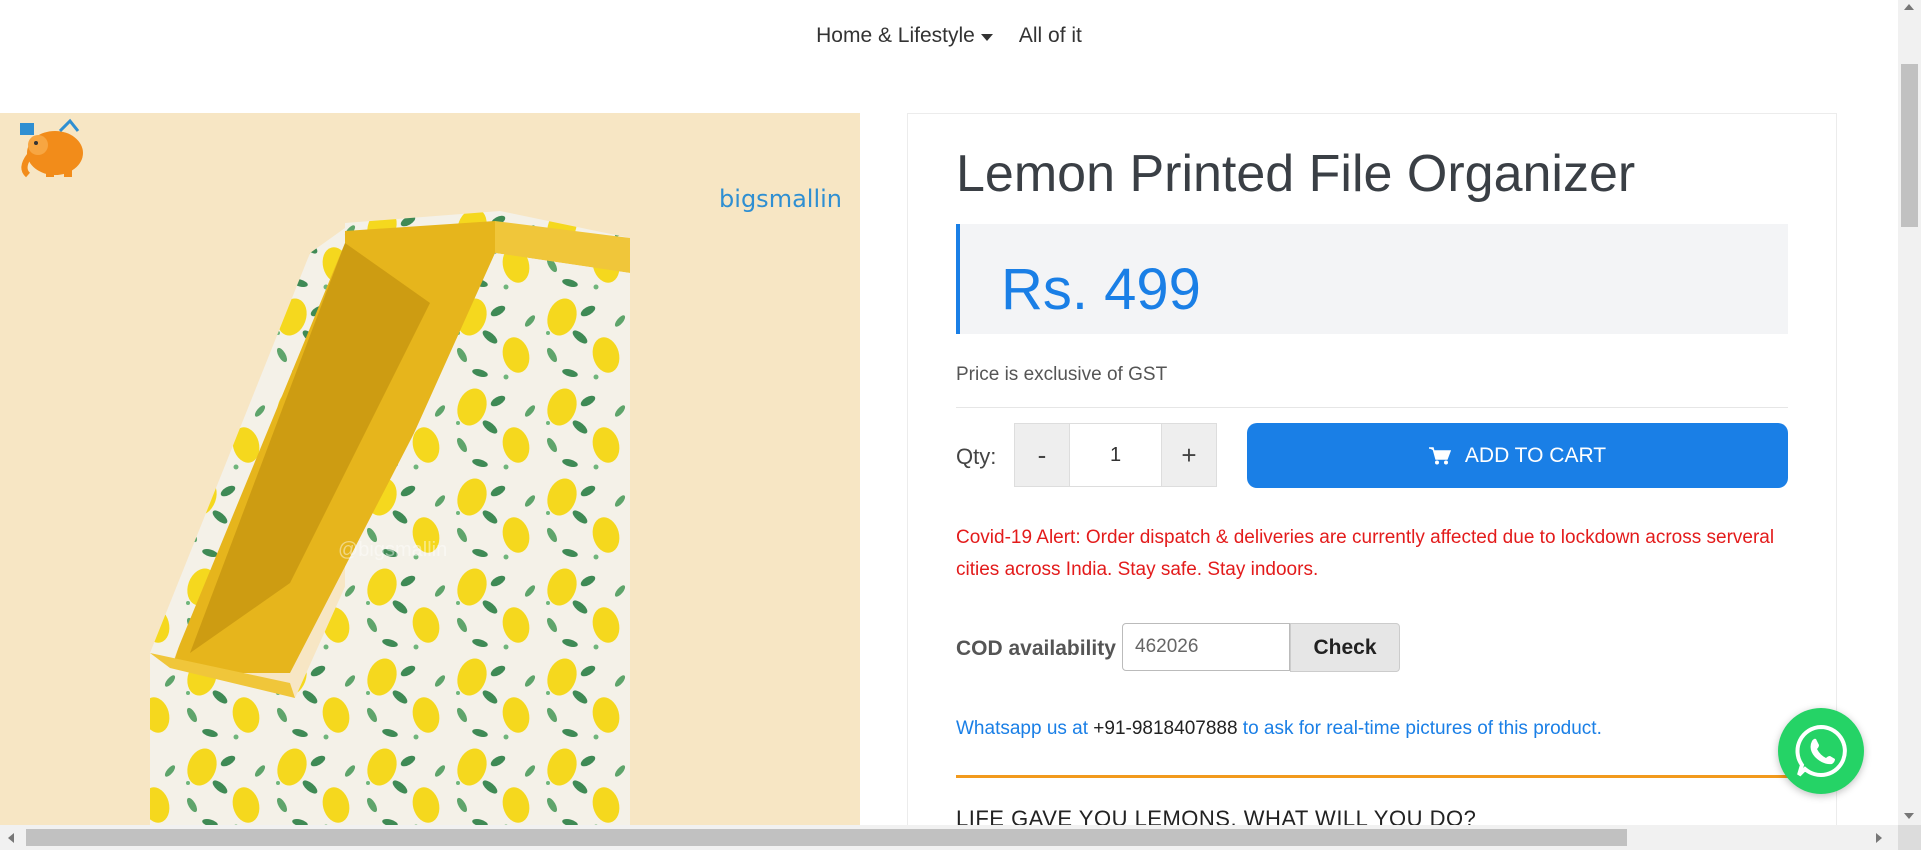  I want to click on scroll-left-icon, so click(11, 838).